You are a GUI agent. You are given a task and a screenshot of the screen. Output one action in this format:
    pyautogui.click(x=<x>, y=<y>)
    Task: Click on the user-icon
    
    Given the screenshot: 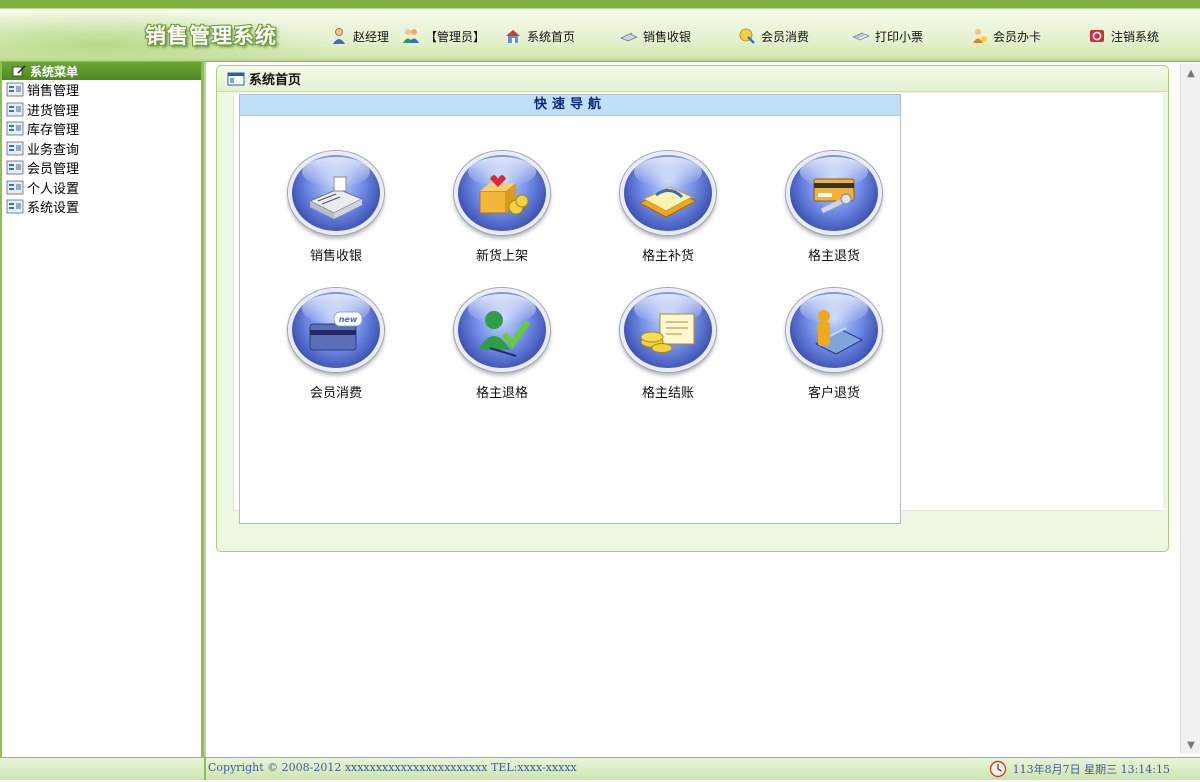 What is the action you would take?
    pyautogui.click(x=339, y=36)
    